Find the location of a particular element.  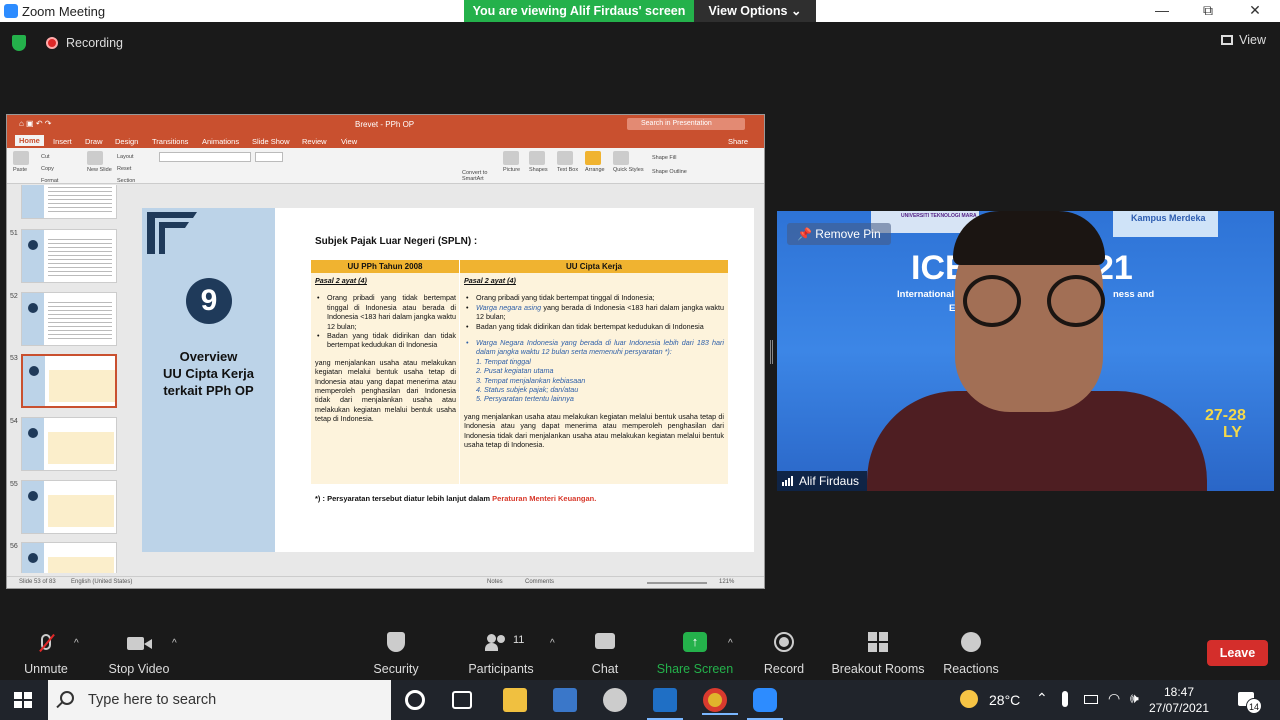

video-options-caret-icon: ^ is located at coordinates (174, 643).